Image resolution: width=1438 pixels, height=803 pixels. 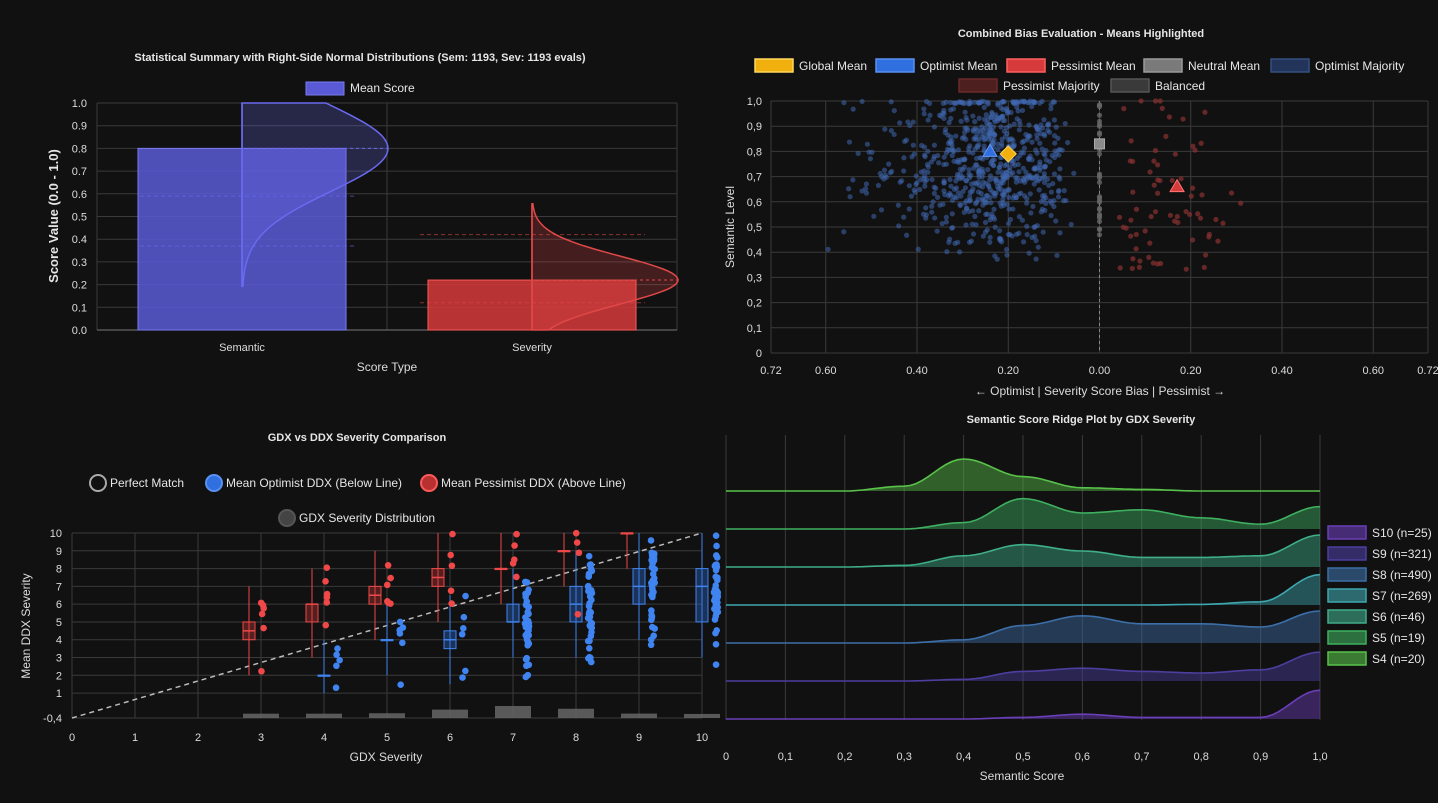 What do you see at coordinates (1402, 575) in the screenshot?
I see `legend-label: S8 (n=490)` at bounding box center [1402, 575].